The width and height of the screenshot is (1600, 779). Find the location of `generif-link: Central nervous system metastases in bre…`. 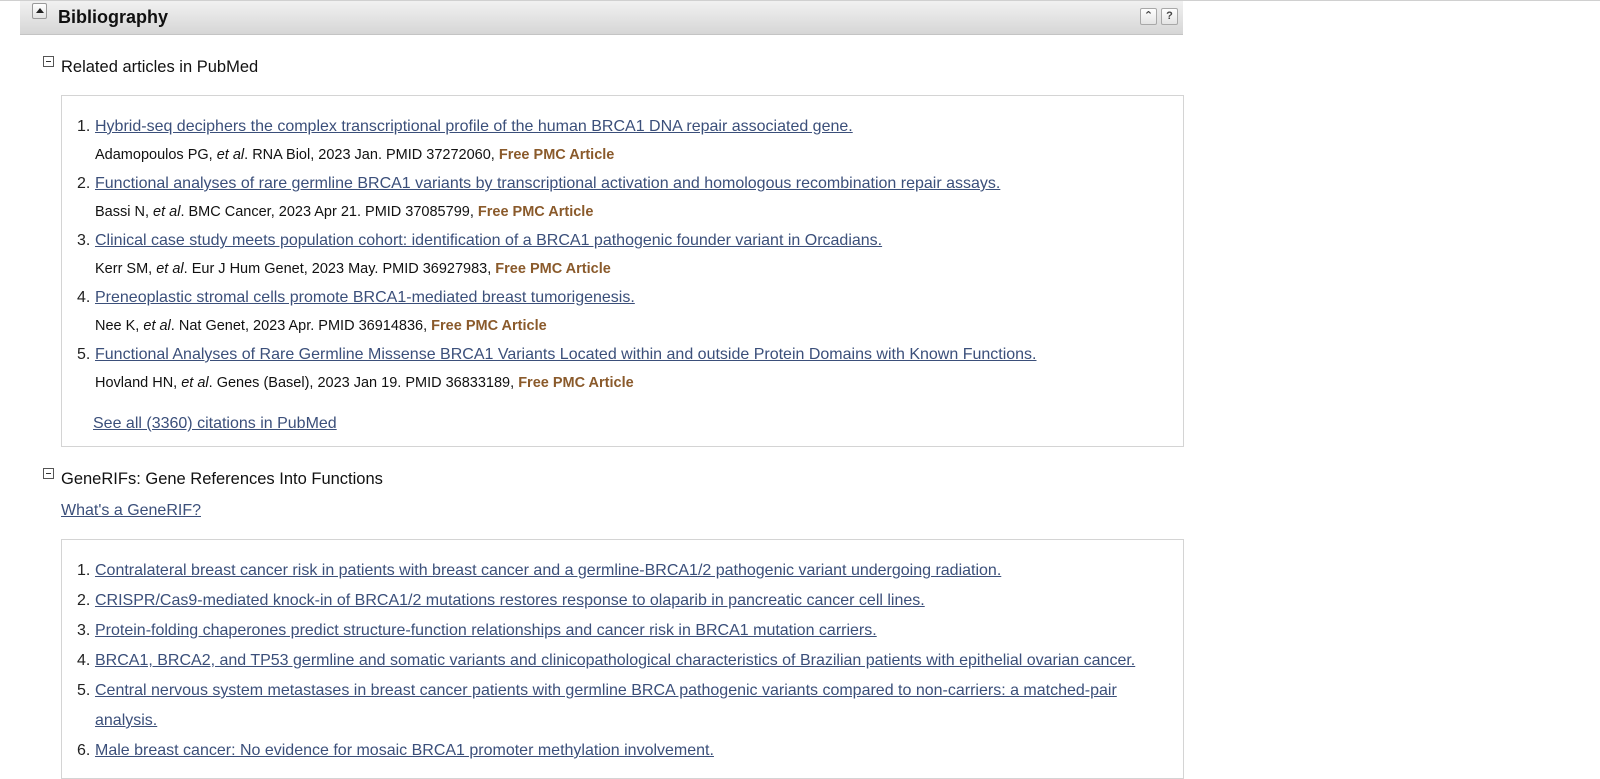

generif-link: Central nervous system metastases in bre… is located at coordinates (606, 691).